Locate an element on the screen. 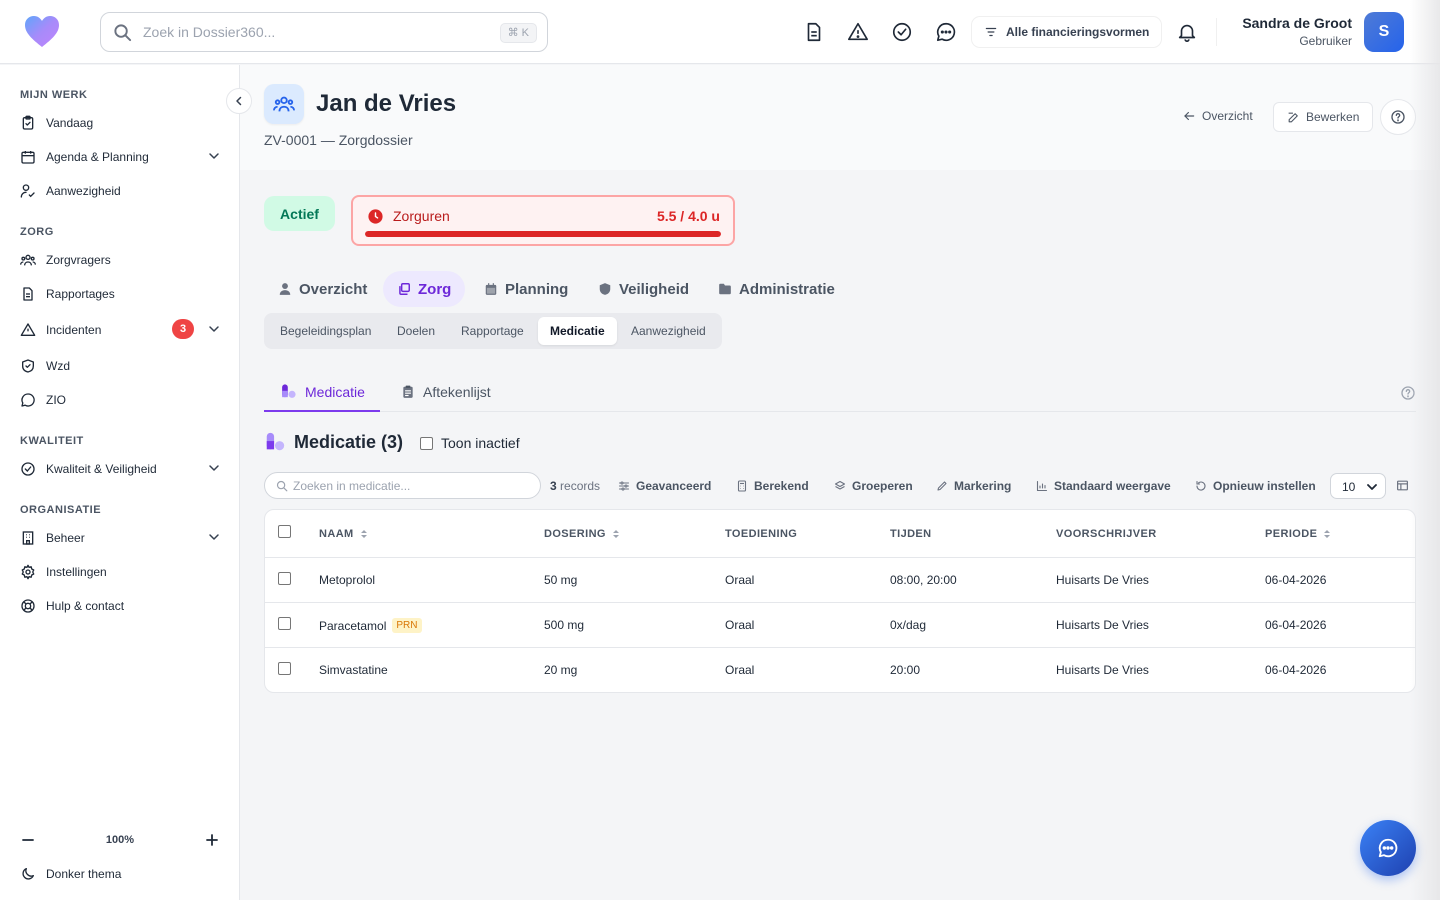 The height and width of the screenshot is (900, 1440). subtab-doelen: Doelen is located at coordinates (416, 331).